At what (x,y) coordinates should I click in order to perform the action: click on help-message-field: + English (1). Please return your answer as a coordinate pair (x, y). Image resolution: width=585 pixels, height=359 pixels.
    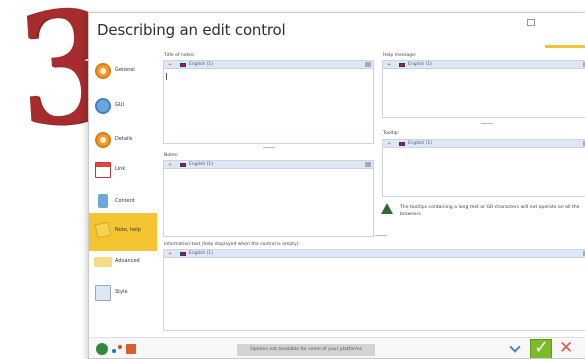
    Looking at the image, I should click on (483, 89).